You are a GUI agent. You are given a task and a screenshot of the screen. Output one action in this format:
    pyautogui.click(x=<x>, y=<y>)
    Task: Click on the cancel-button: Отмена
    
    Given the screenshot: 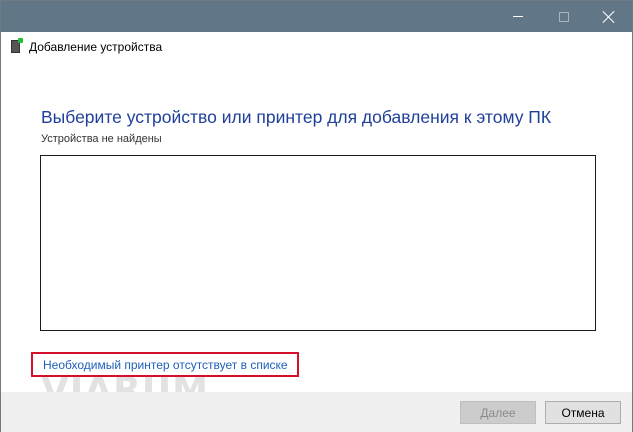 What is the action you would take?
    pyautogui.click(x=583, y=412)
    